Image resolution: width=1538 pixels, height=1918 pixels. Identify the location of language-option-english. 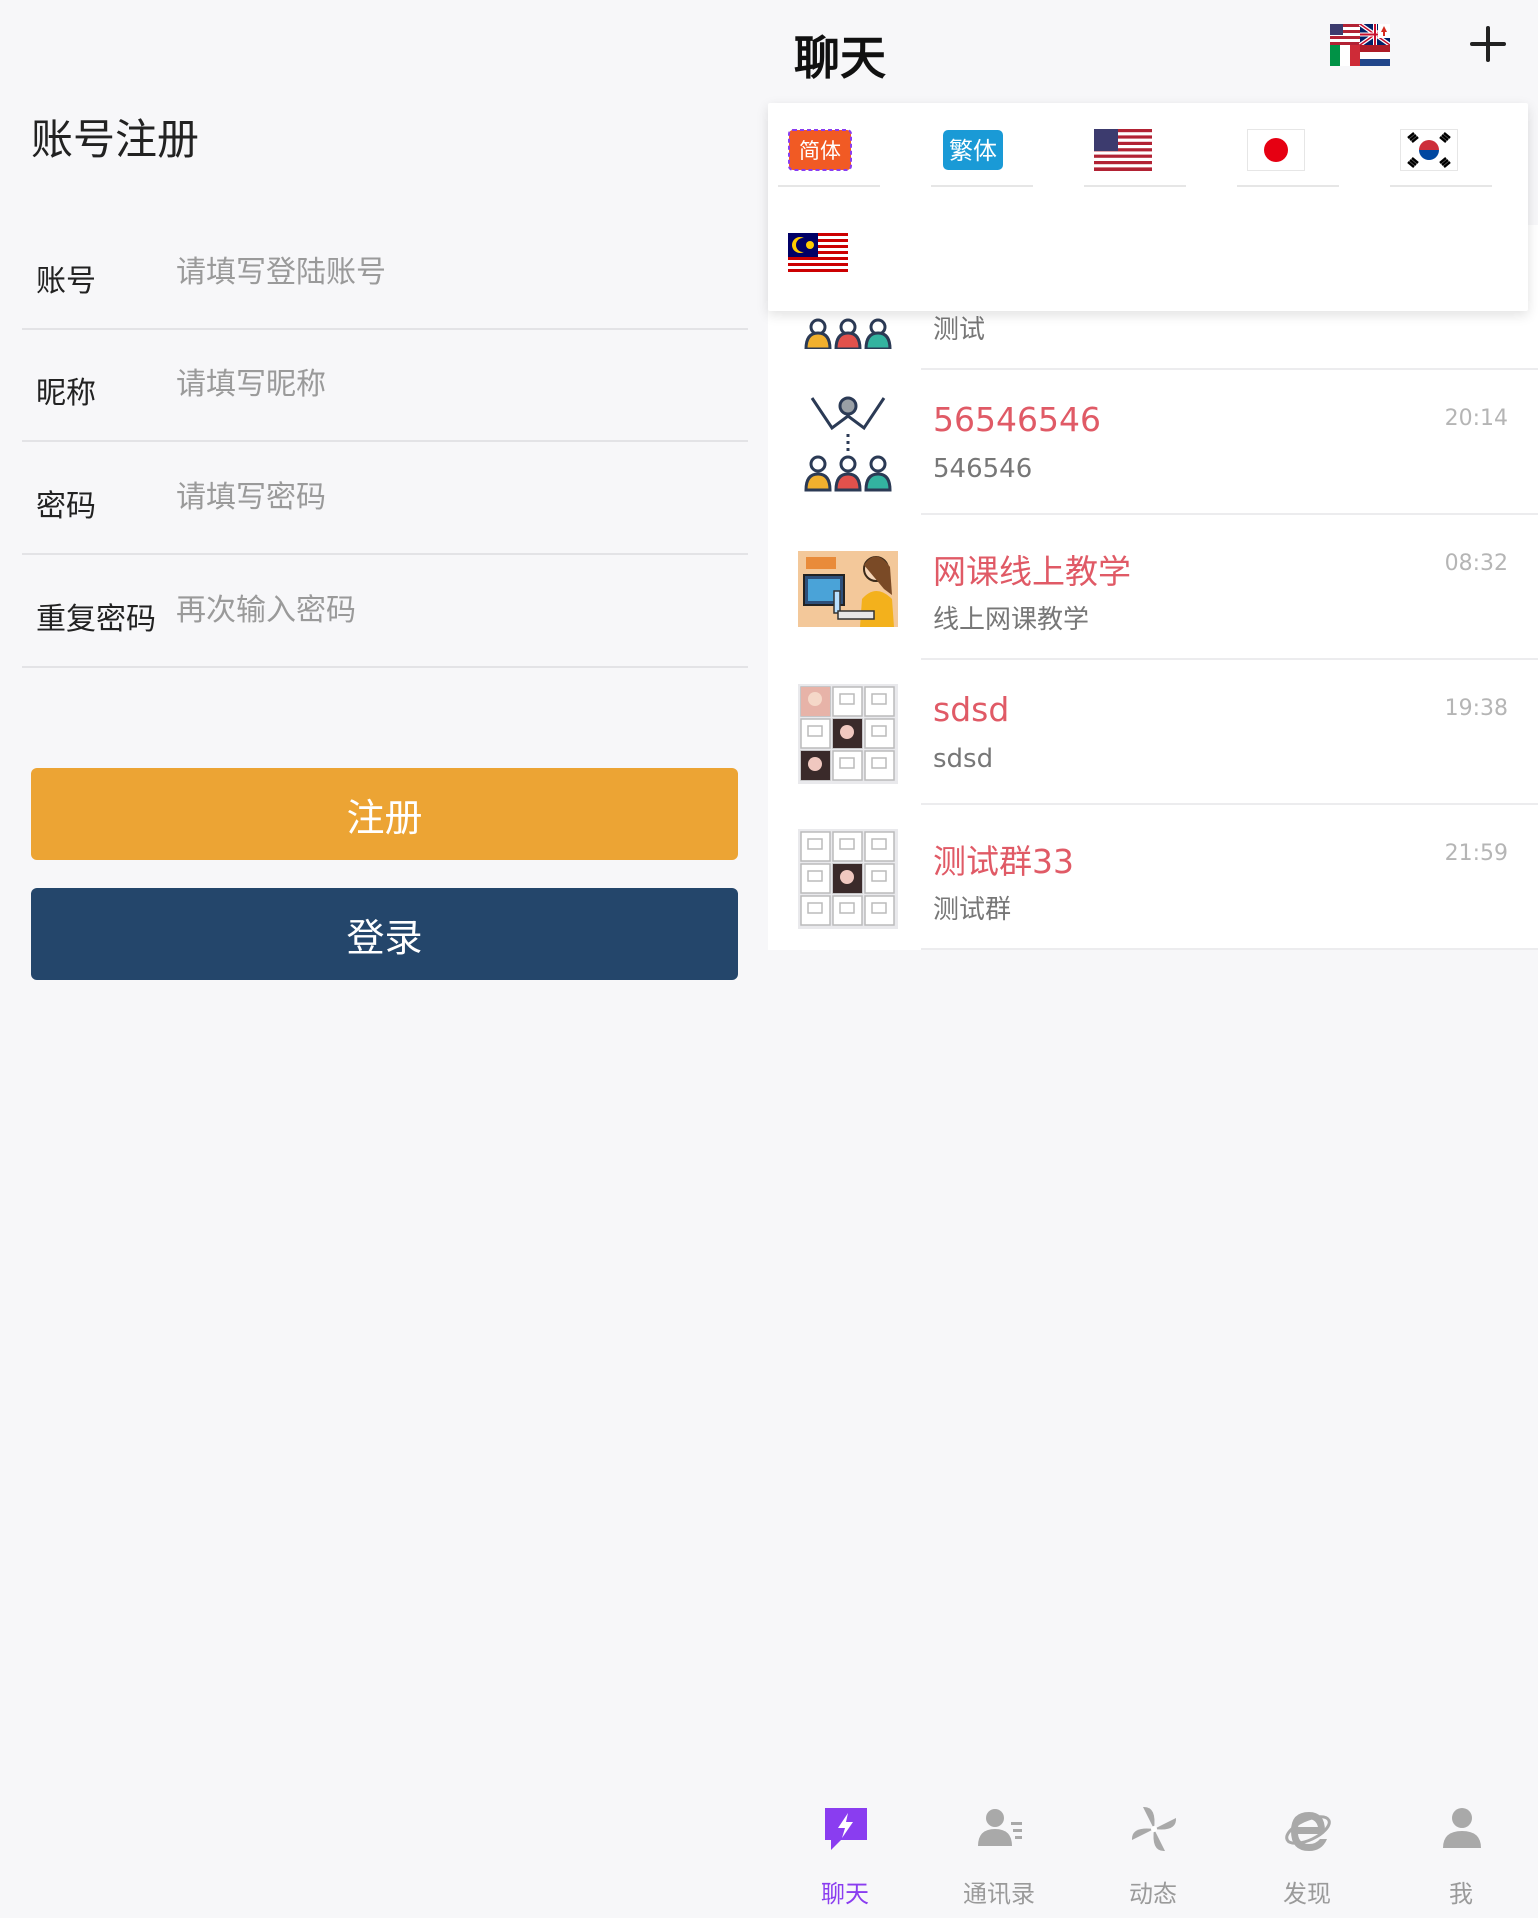
(1130, 145).